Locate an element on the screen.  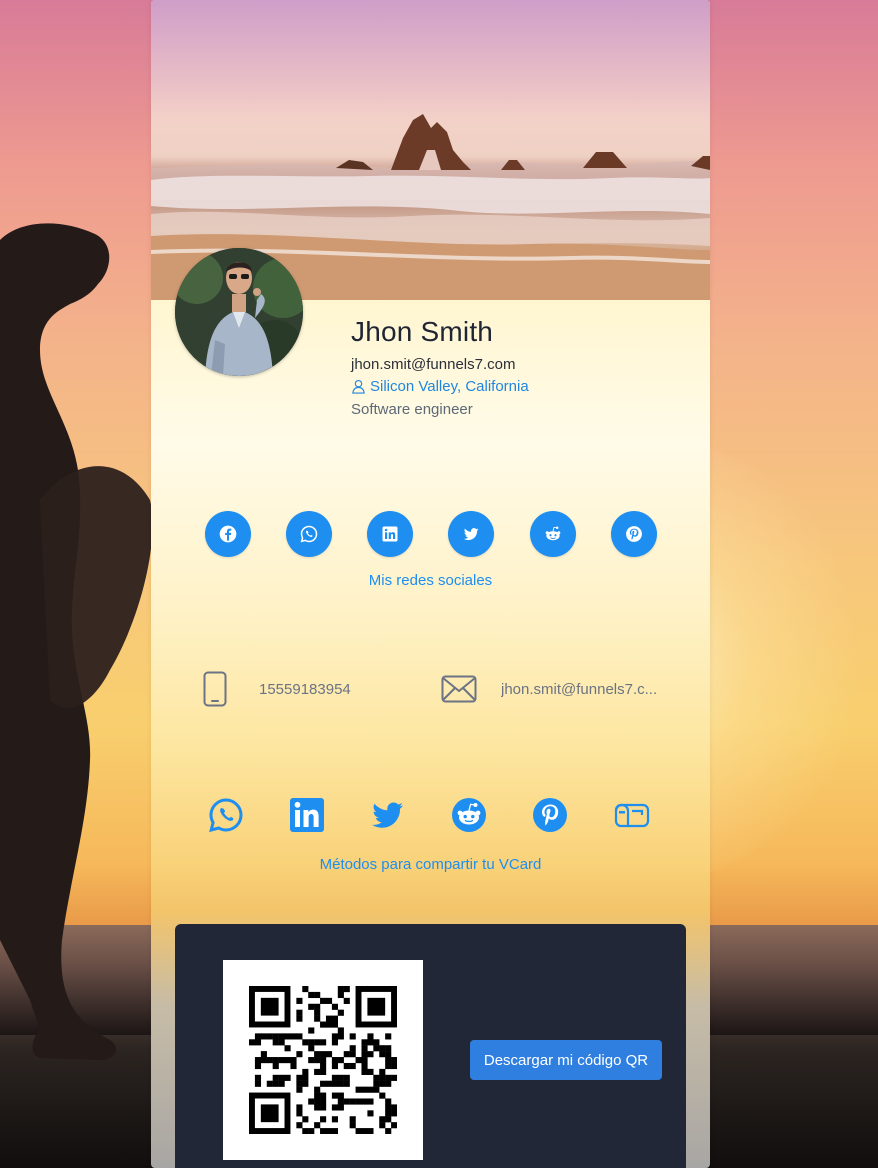
envelope-icon is located at coordinates (459, 689).